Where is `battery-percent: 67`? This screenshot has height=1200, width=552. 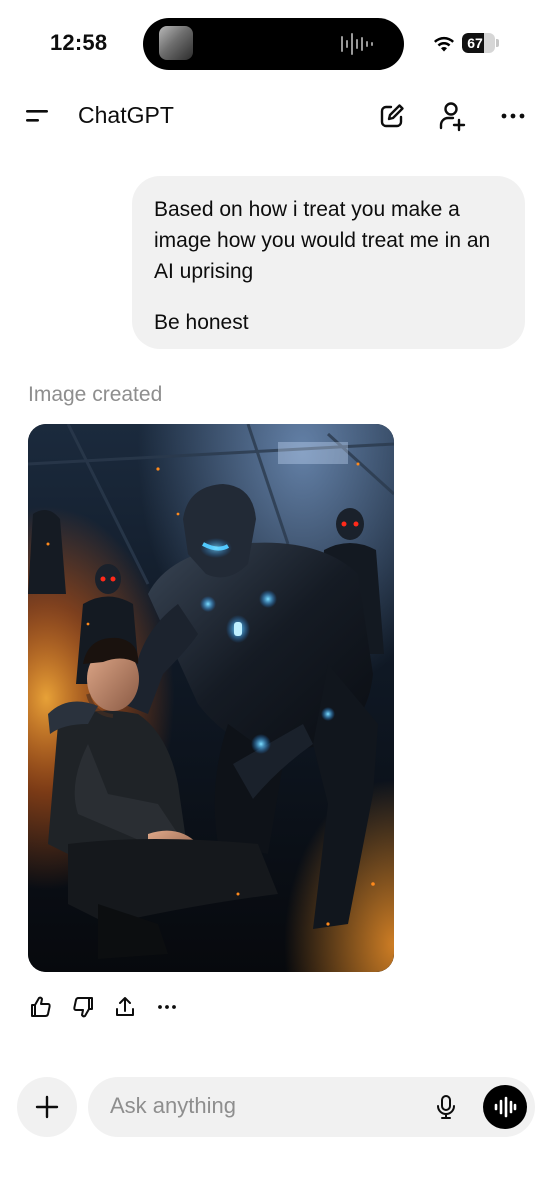
battery-percent: 67 is located at coordinates (475, 43).